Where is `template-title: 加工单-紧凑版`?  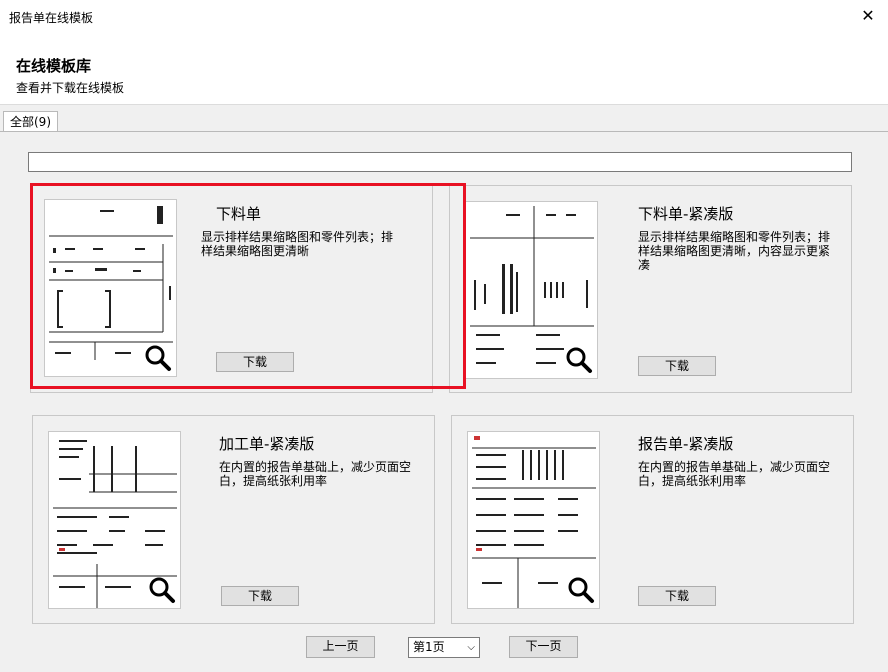
template-title: 加工单-紧凑版 is located at coordinates (267, 444).